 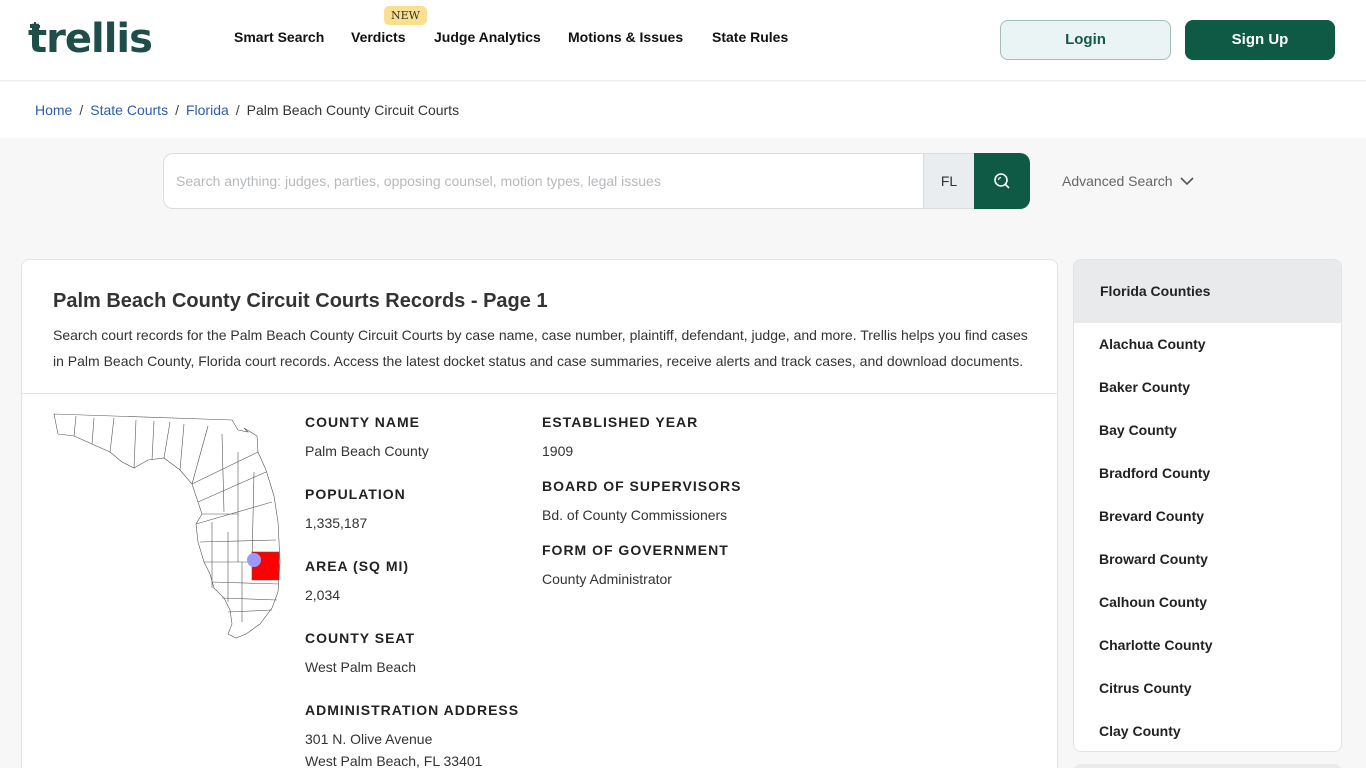 What do you see at coordinates (558, 451) in the screenshot?
I see `established-year-value: 1909` at bounding box center [558, 451].